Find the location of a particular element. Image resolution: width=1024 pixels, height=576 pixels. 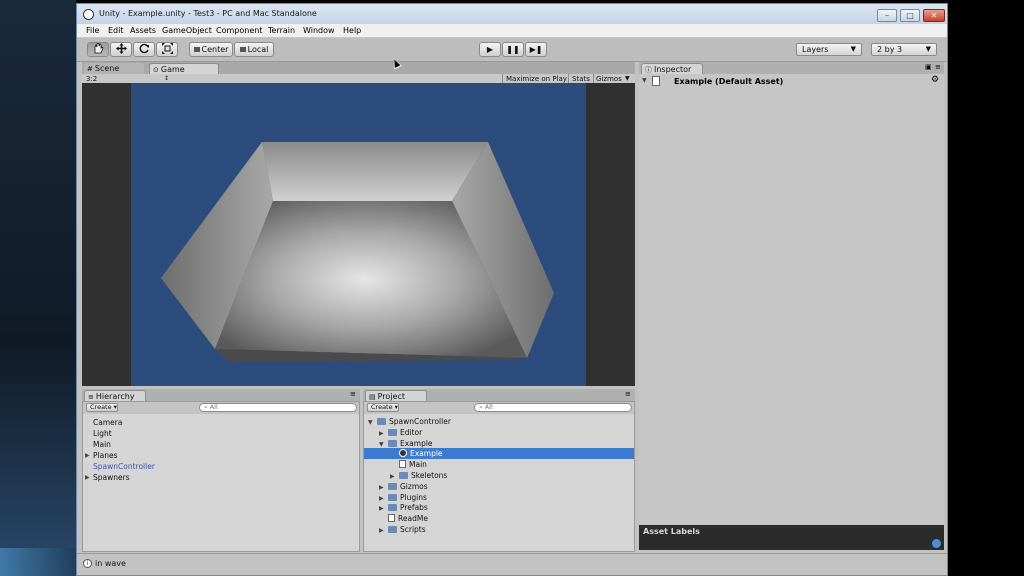

hierarchy-item: Light is located at coordinates (102, 433).